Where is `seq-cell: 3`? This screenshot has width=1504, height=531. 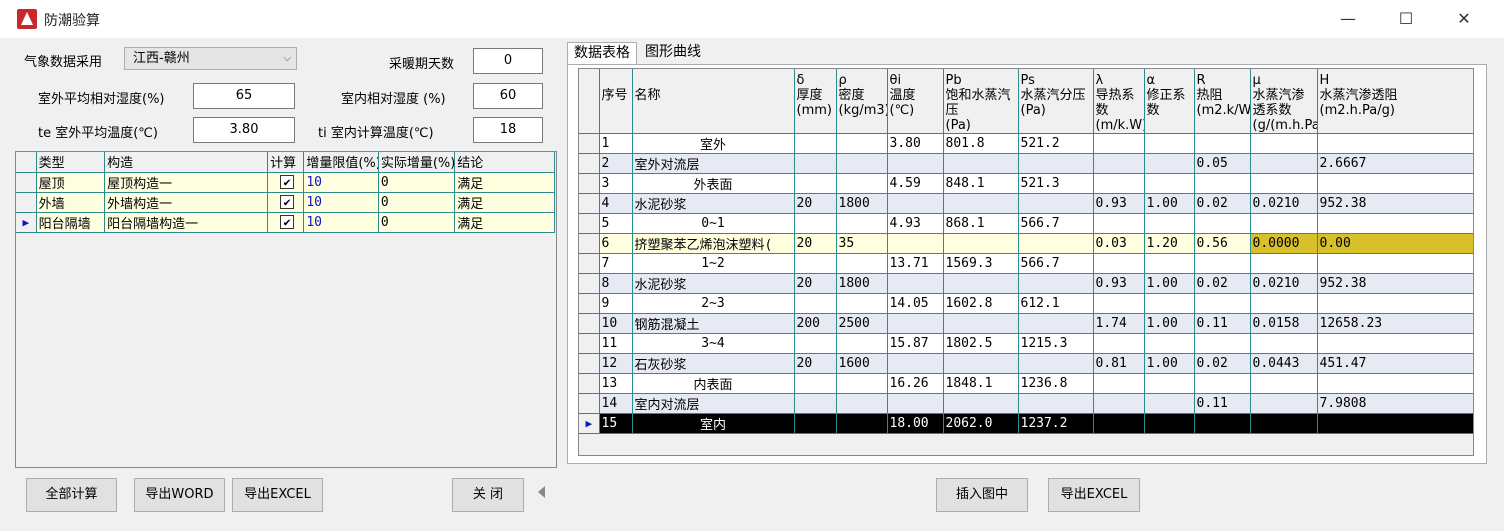 seq-cell: 3 is located at coordinates (616, 183).